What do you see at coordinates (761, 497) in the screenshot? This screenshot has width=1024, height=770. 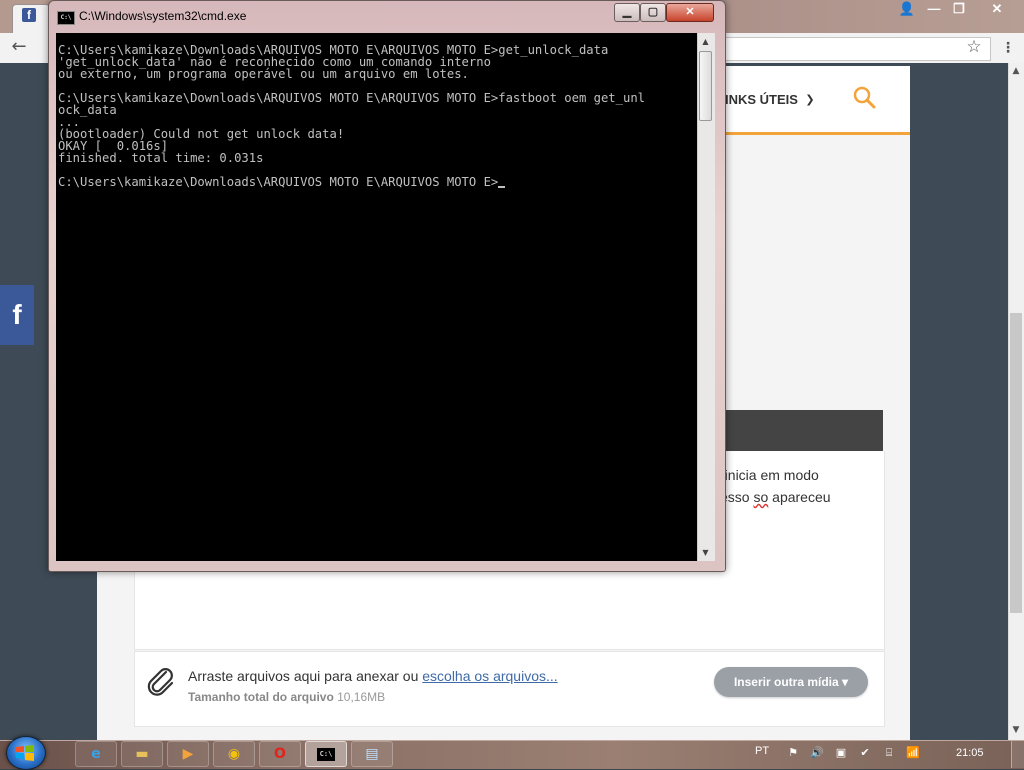 I see `spellcheck-word: so` at bounding box center [761, 497].